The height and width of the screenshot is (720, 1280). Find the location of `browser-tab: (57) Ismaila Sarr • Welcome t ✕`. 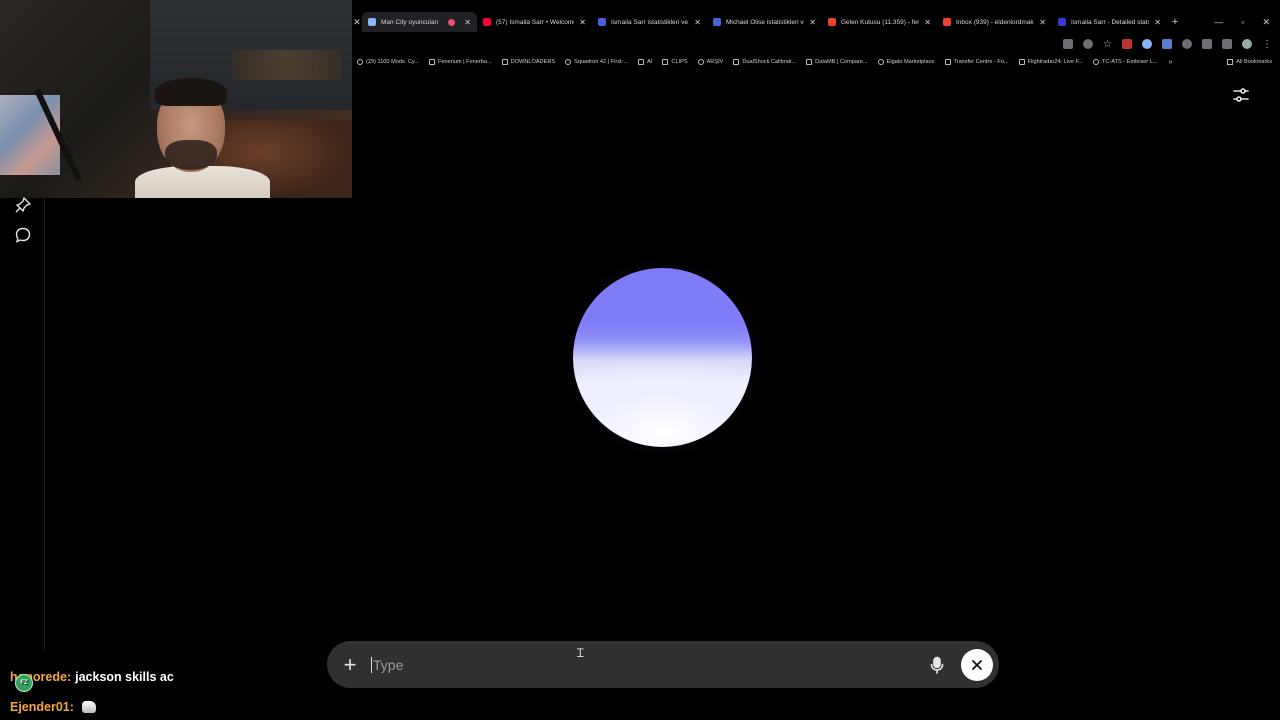

browser-tab: (57) Ismaila Sarr • Welcome t ✕ is located at coordinates (534, 22).